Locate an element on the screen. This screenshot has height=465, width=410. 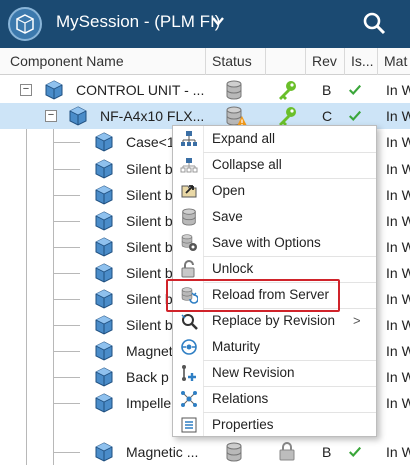
row-name: Impelle is located at coordinates (149, 403).